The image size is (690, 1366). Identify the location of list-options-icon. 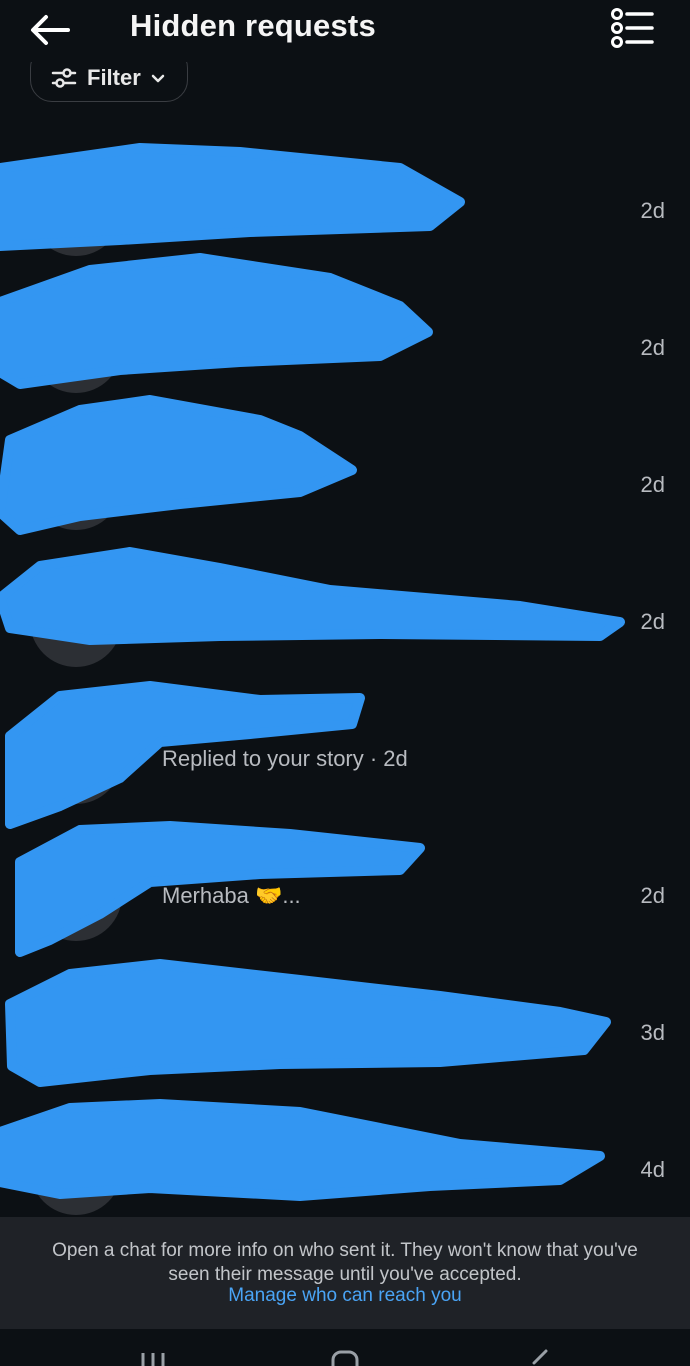
(632, 28).